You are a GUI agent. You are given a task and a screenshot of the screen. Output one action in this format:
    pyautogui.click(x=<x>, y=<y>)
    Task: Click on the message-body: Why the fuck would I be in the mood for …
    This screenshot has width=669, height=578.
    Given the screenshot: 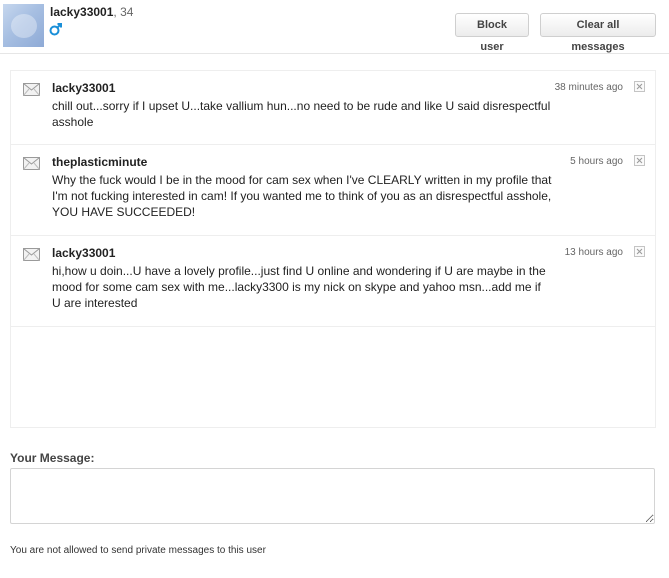 What is the action you would take?
    pyautogui.click(x=302, y=196)
    